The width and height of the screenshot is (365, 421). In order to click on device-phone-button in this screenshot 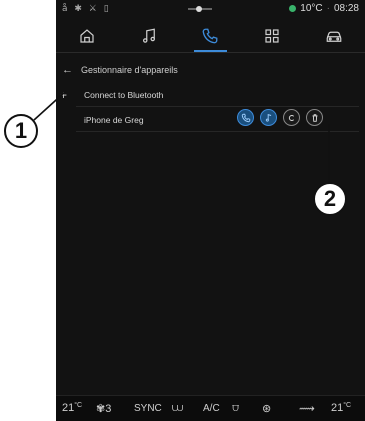, I will do `click(245, 117)`.